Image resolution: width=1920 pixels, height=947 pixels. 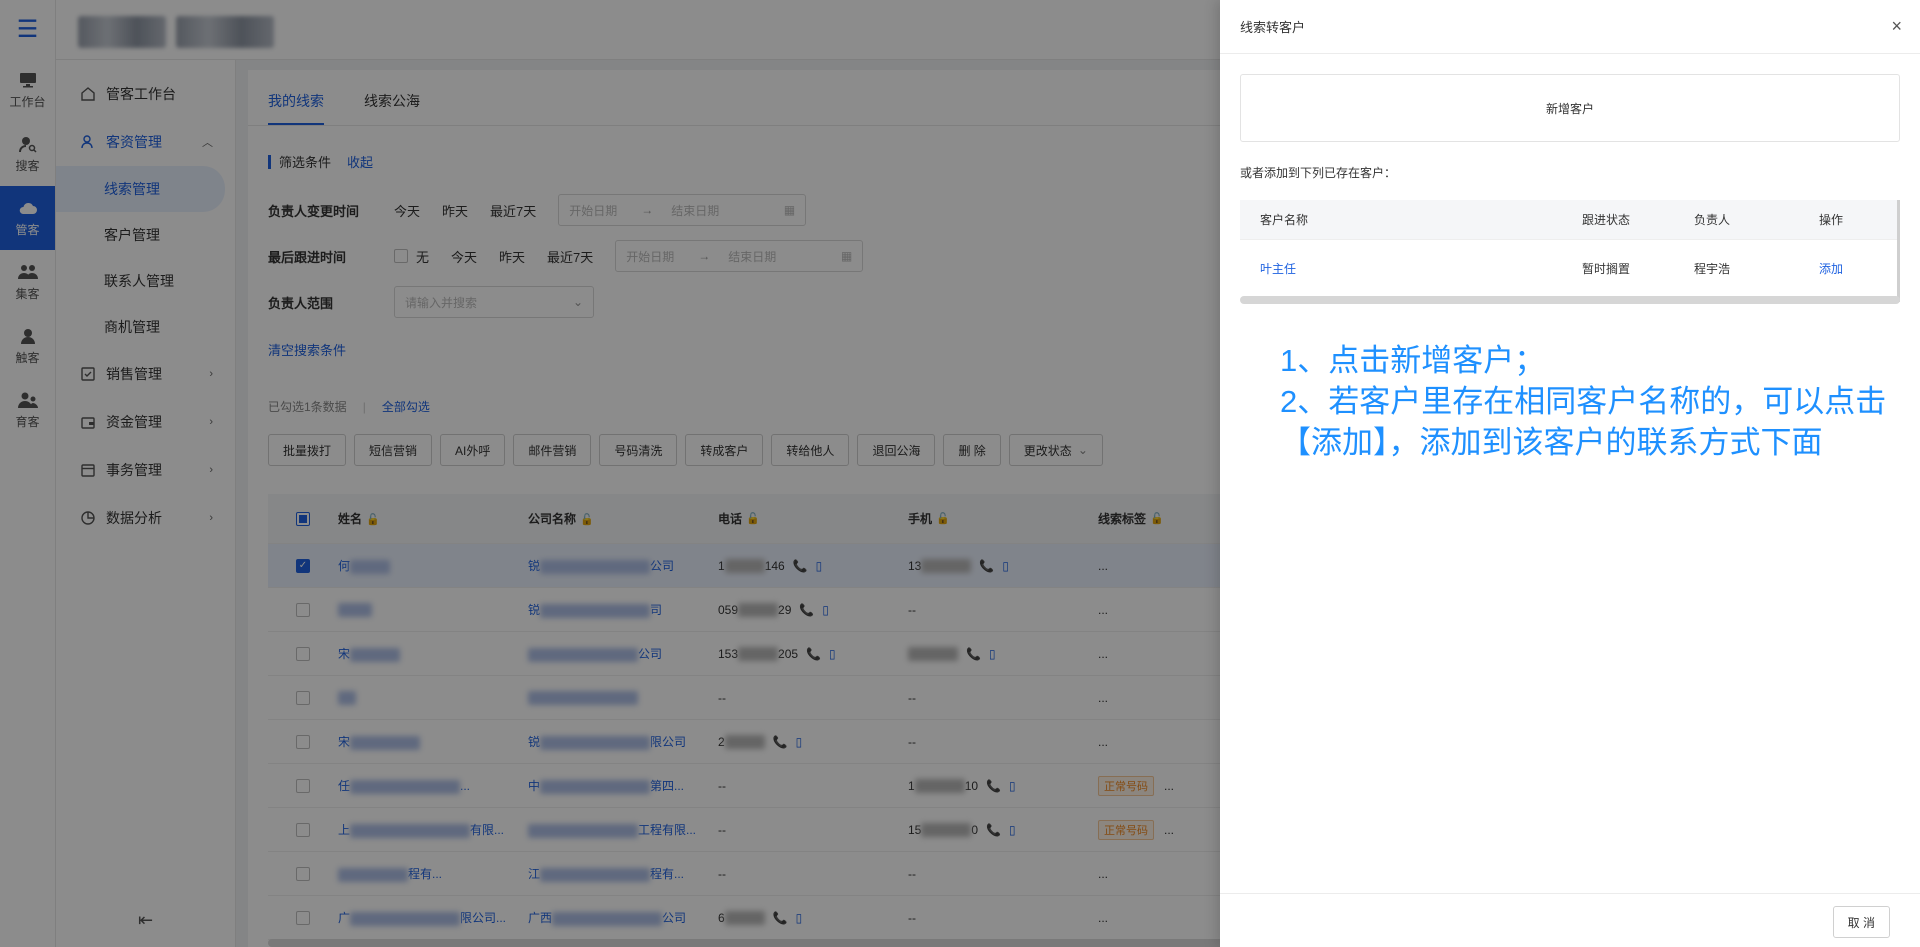 I want to click on drawer-header: 线索转客户, so click(x=1570, y=27).